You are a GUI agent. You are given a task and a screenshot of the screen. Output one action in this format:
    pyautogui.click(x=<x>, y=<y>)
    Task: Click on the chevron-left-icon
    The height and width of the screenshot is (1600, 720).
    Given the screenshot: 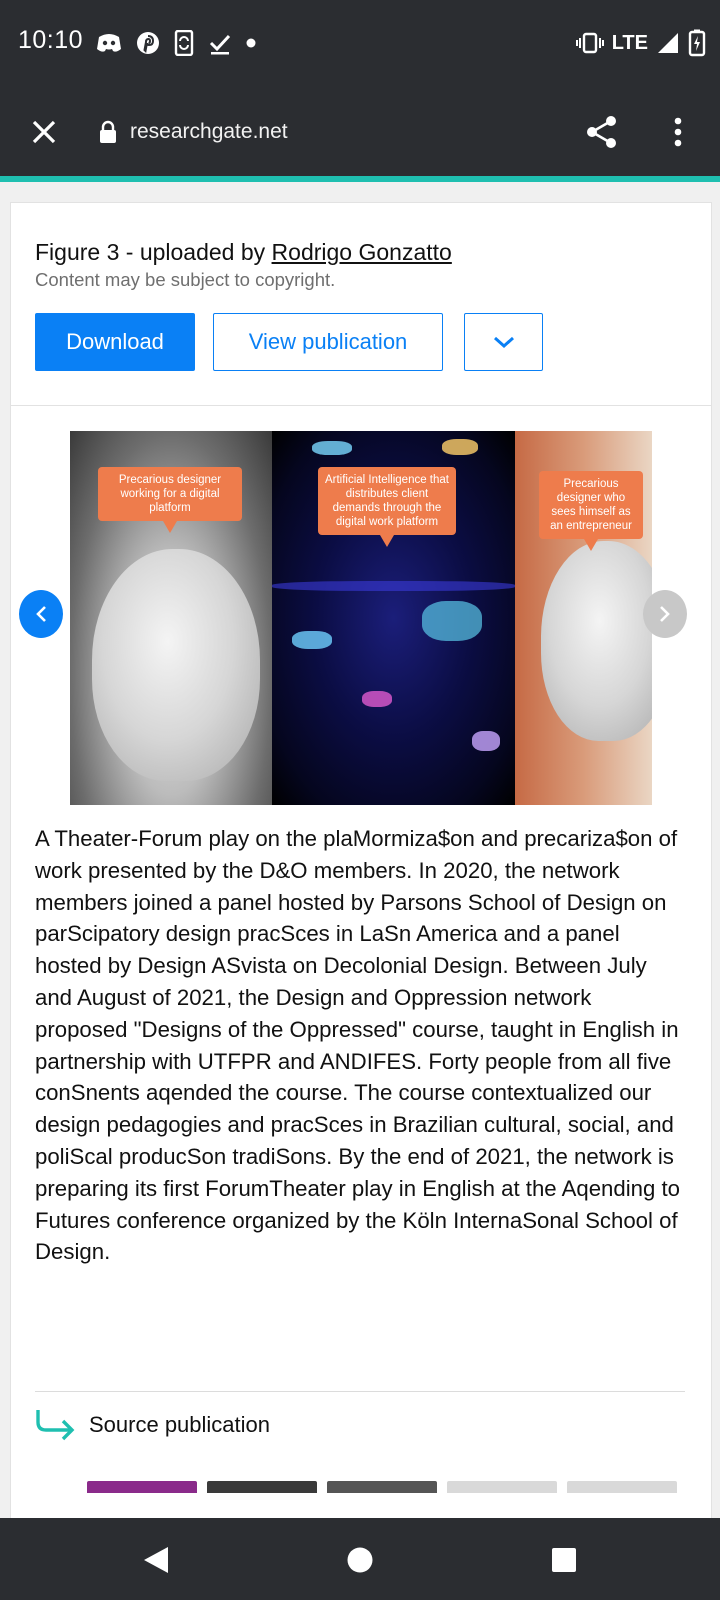 What is the action you would take?
    pyautogui.click(x=41, y=614)
    